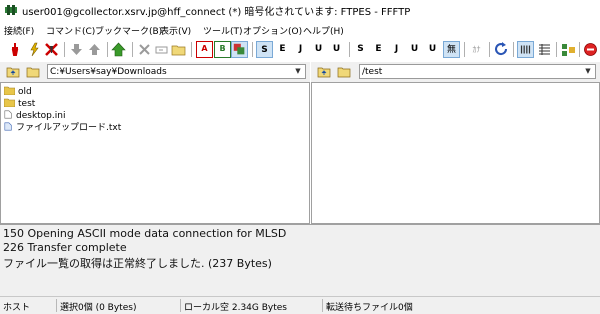  I want to click on status-selection: 選択0個 (0 Bytes), so click(98, 308).